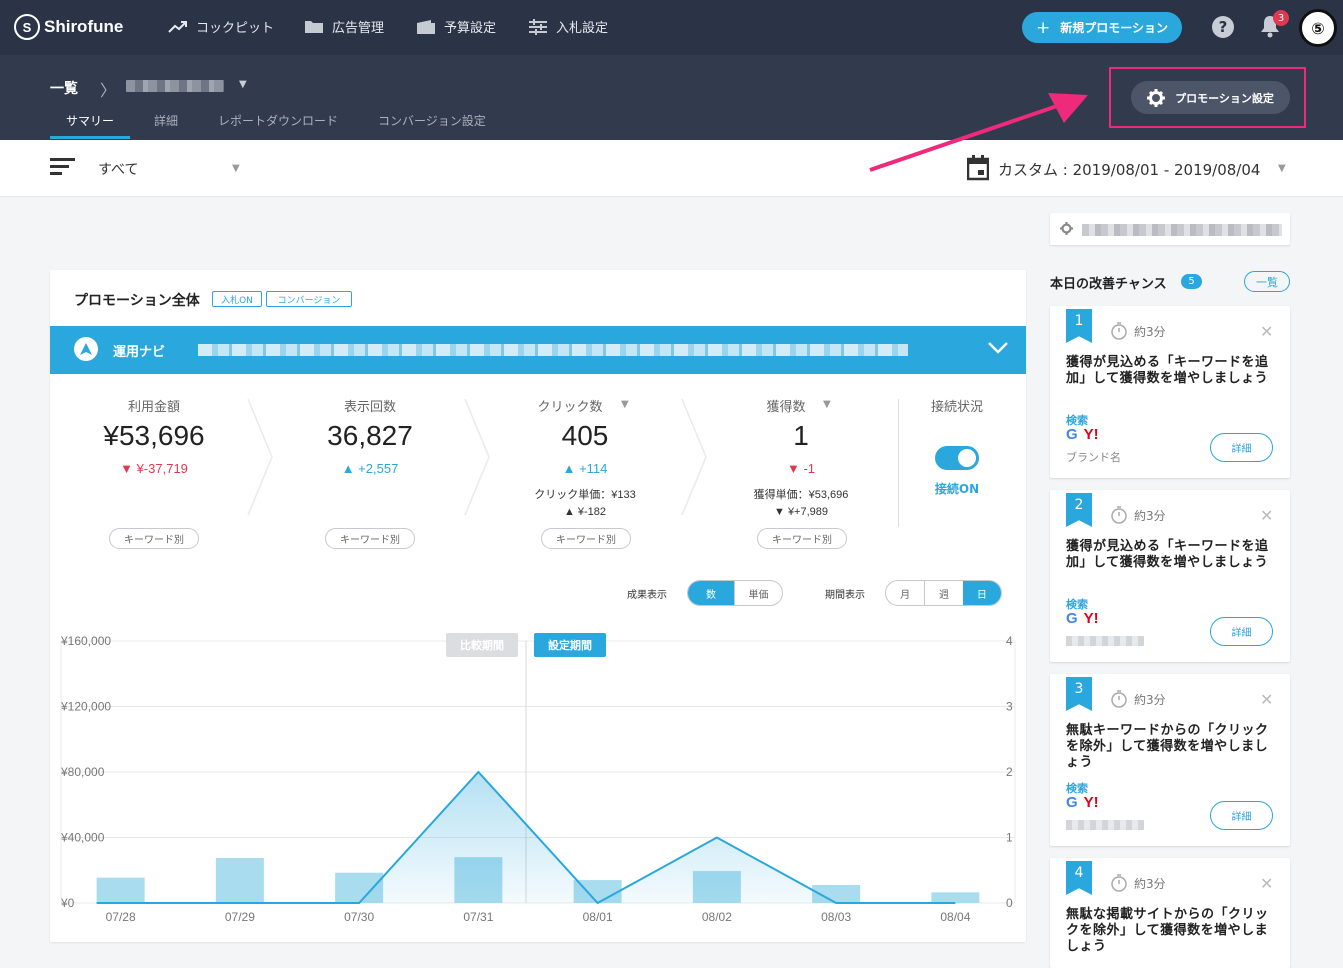 This screenshot has width=1343, height=968. What do you see at coordinates (118, 169) in the screenshot?
I see `filter-select-value: すべて` at bounding box center [118, 169].